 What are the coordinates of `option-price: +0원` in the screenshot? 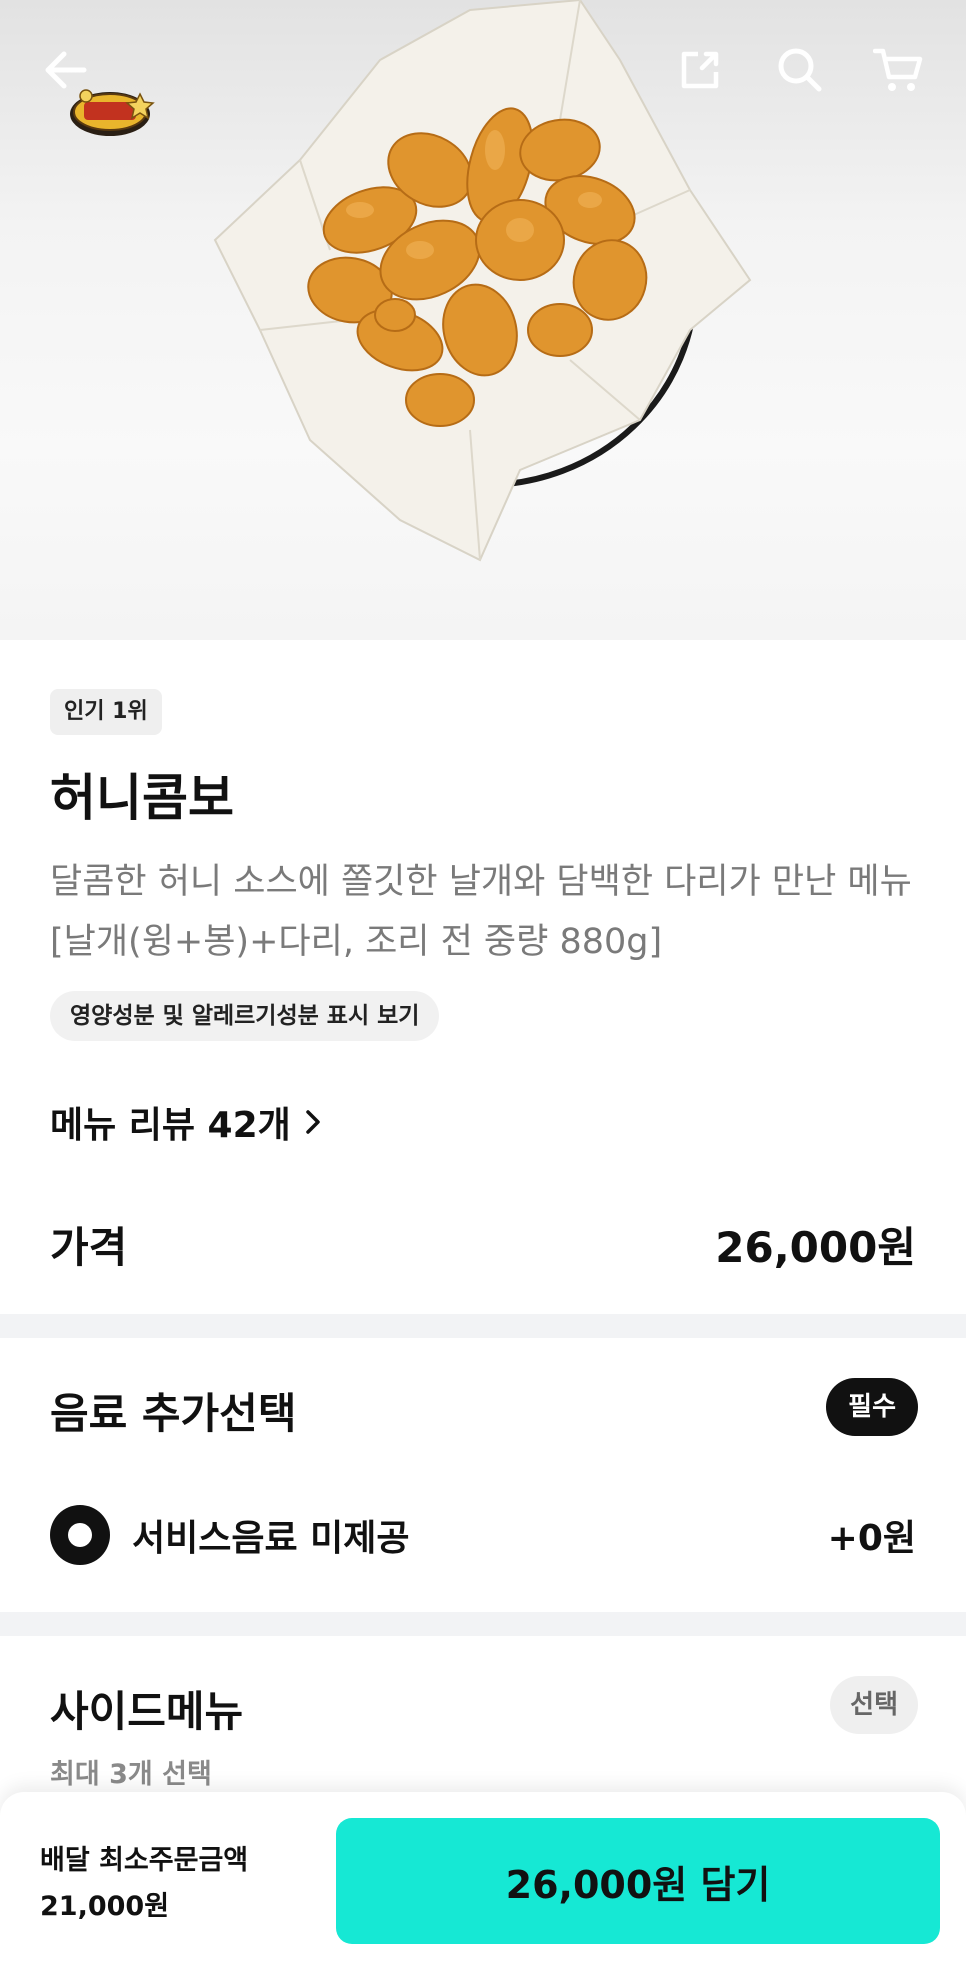 It's located at (871, 1538).